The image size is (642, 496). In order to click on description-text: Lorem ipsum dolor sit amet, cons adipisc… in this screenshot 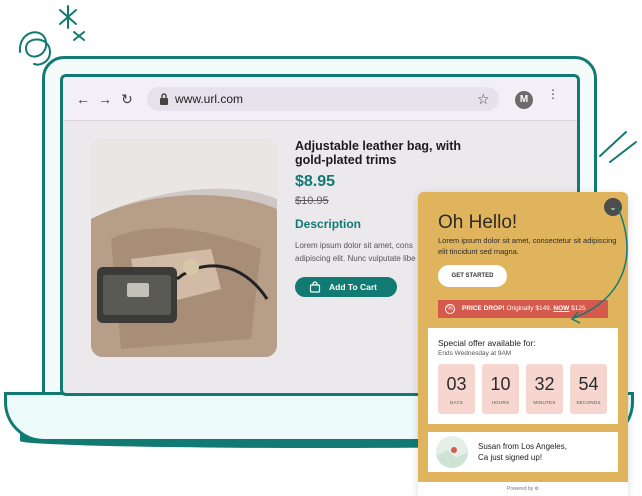, I will do `click(355, 252)`.